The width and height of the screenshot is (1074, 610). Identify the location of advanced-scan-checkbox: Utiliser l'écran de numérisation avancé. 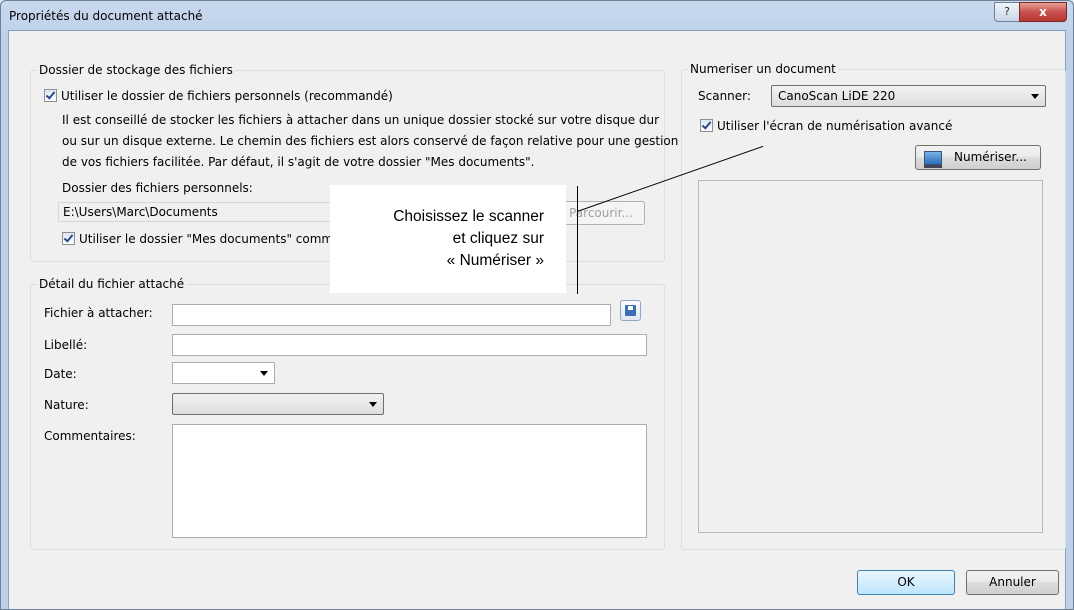
(826, 126).